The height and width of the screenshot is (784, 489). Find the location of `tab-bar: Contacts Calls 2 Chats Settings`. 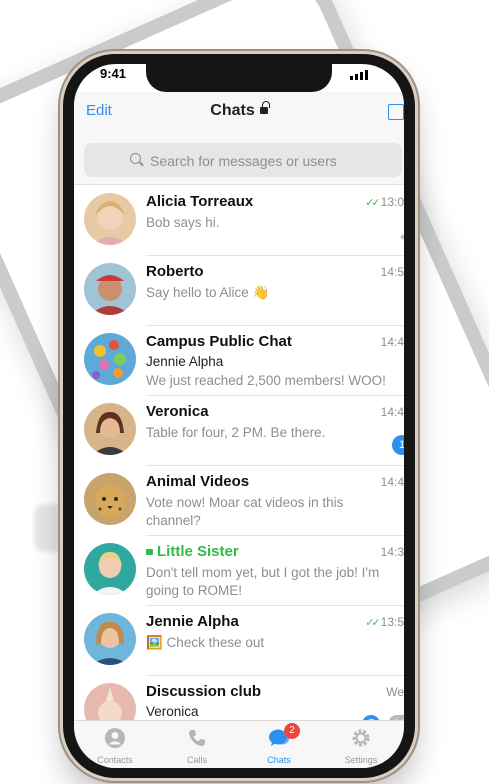

tab-bar: Contacts Calls 2 Chats Settings is located at coordinates (239, 744).